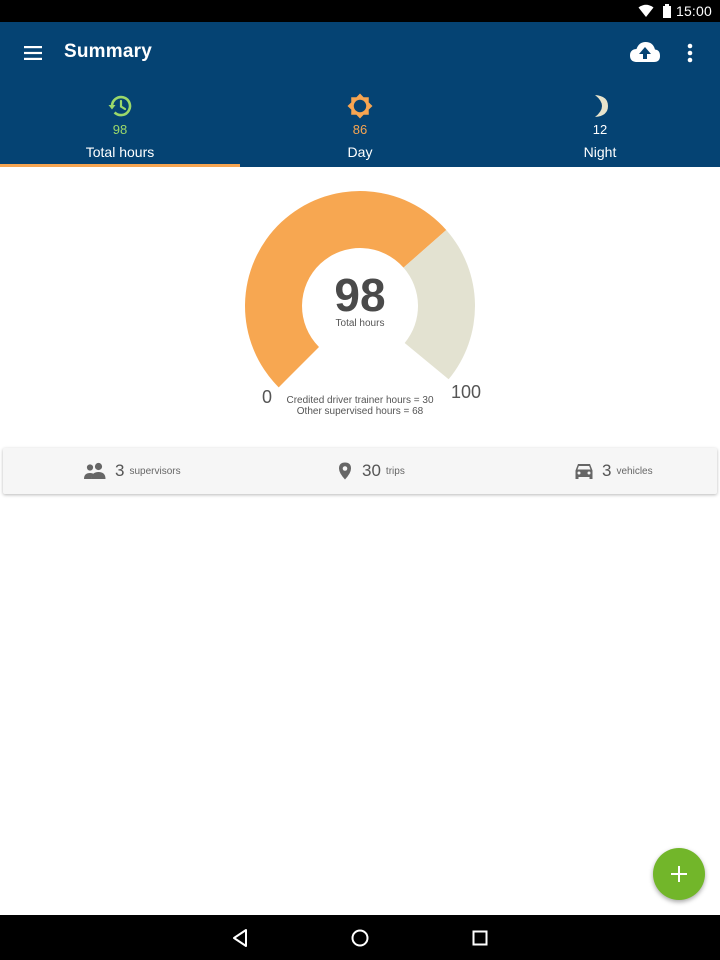  I want to click on more-vert-icon, so click(690, 53).